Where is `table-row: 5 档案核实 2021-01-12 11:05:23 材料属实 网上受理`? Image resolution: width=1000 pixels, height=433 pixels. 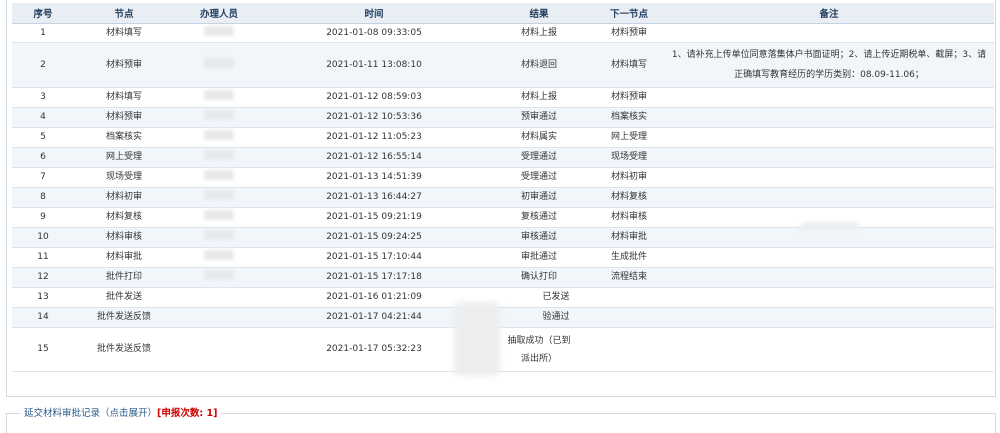 table-row: 5 档案核实 2021-01-12 11:05:23 材料属实 网上受理 is located at coordinates (503, 137).